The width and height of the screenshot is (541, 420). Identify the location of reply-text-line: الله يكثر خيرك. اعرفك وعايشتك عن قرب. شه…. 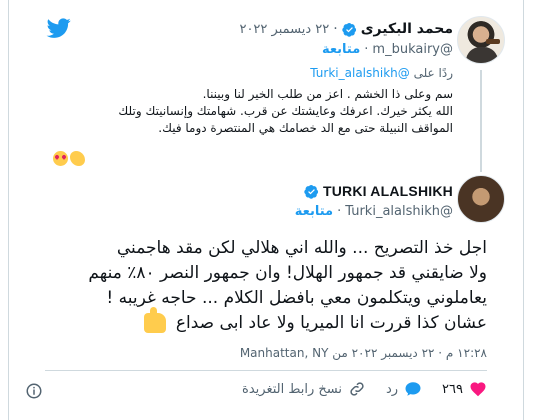
(285, 111).